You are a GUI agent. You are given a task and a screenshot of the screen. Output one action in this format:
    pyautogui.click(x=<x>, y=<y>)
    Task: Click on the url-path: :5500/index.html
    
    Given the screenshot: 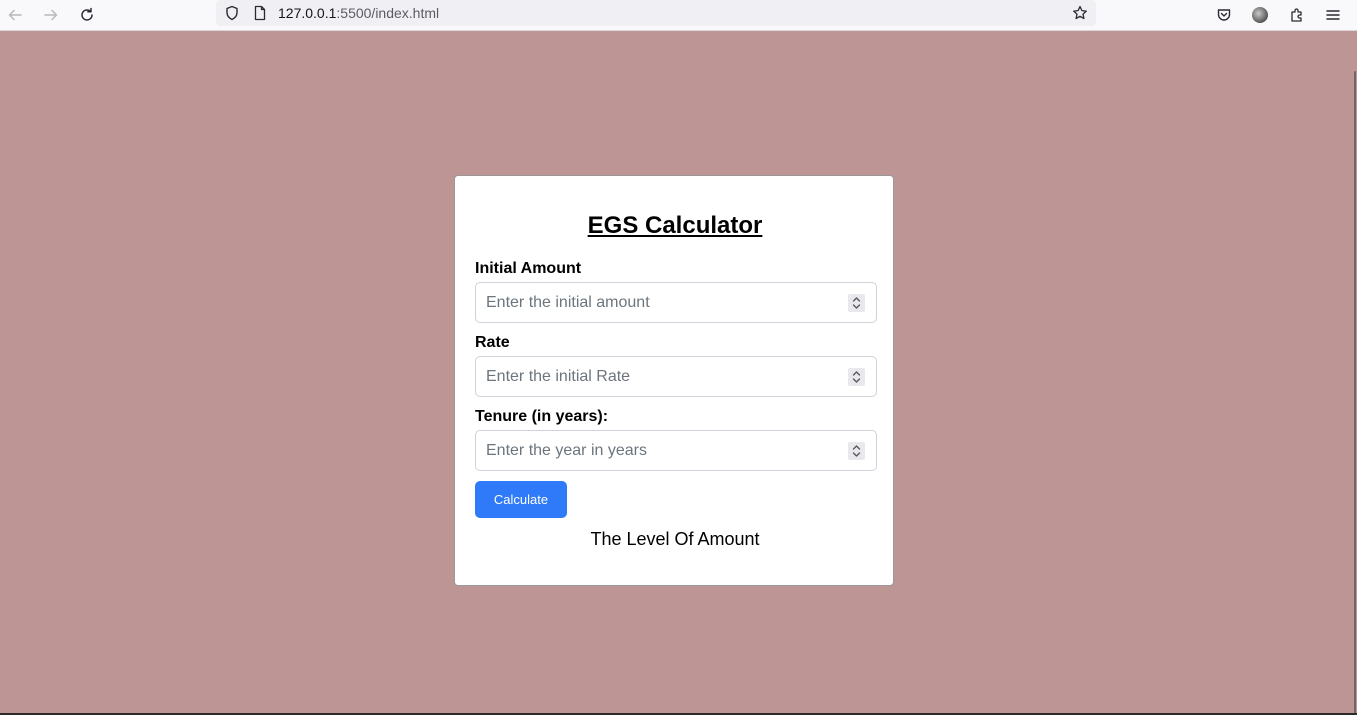 What is the action you would take?
    pyautogui.click(x=388, y=13)
    